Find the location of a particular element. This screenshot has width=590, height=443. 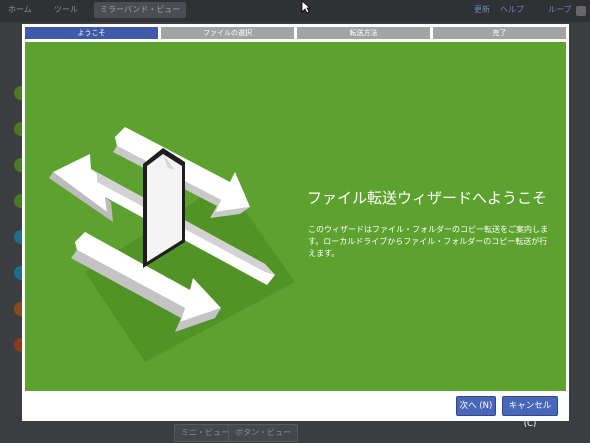

step-select-files: ファイルの選択 is located at coordinates (227, 33).